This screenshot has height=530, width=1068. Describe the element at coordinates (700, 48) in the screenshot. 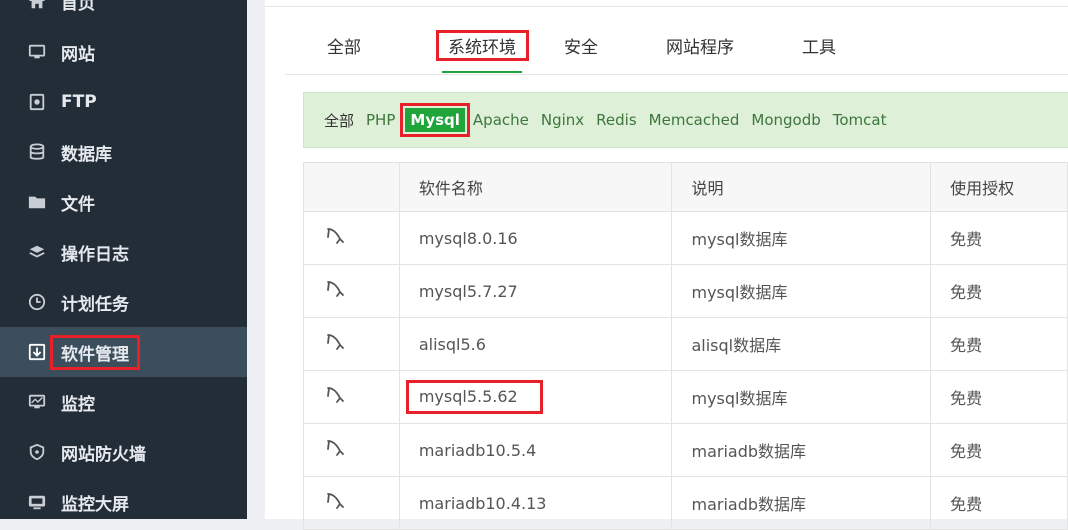

I see `tab-web-programs: 网站程序` at that location.